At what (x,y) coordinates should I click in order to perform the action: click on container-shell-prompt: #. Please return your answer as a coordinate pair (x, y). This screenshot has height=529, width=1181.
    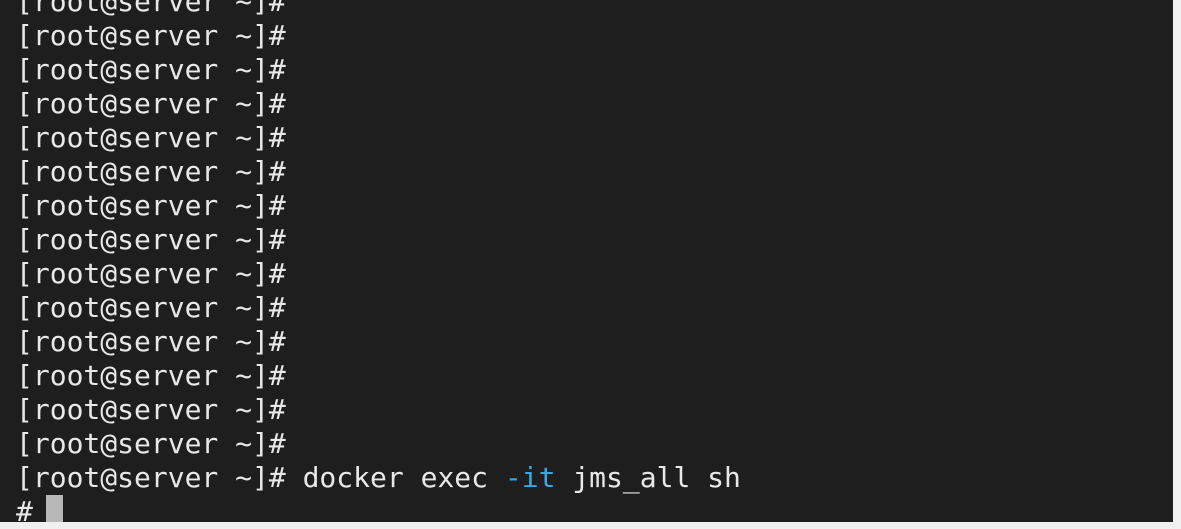
    Looking at the image, I should click on (24, 508).